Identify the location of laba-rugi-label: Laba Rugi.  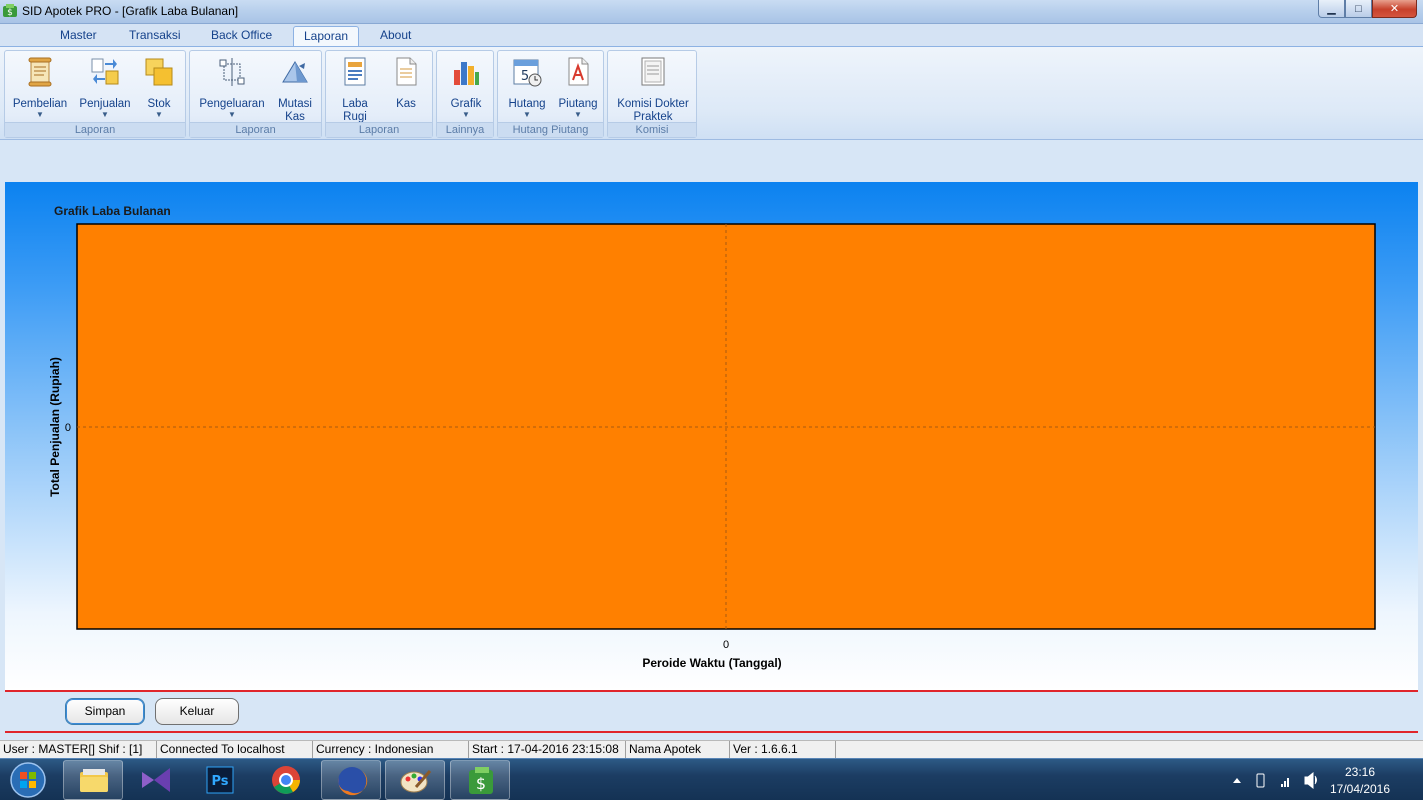
(355, 110).